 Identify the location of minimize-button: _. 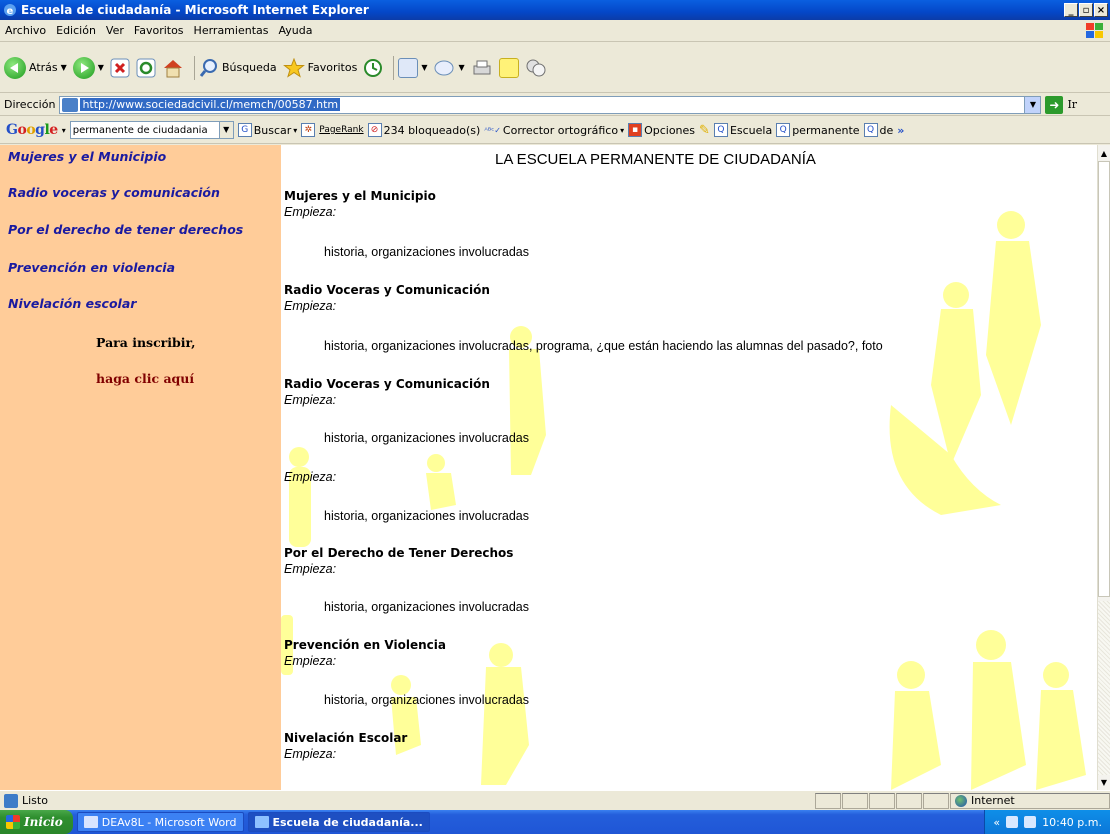
(1071, 10).